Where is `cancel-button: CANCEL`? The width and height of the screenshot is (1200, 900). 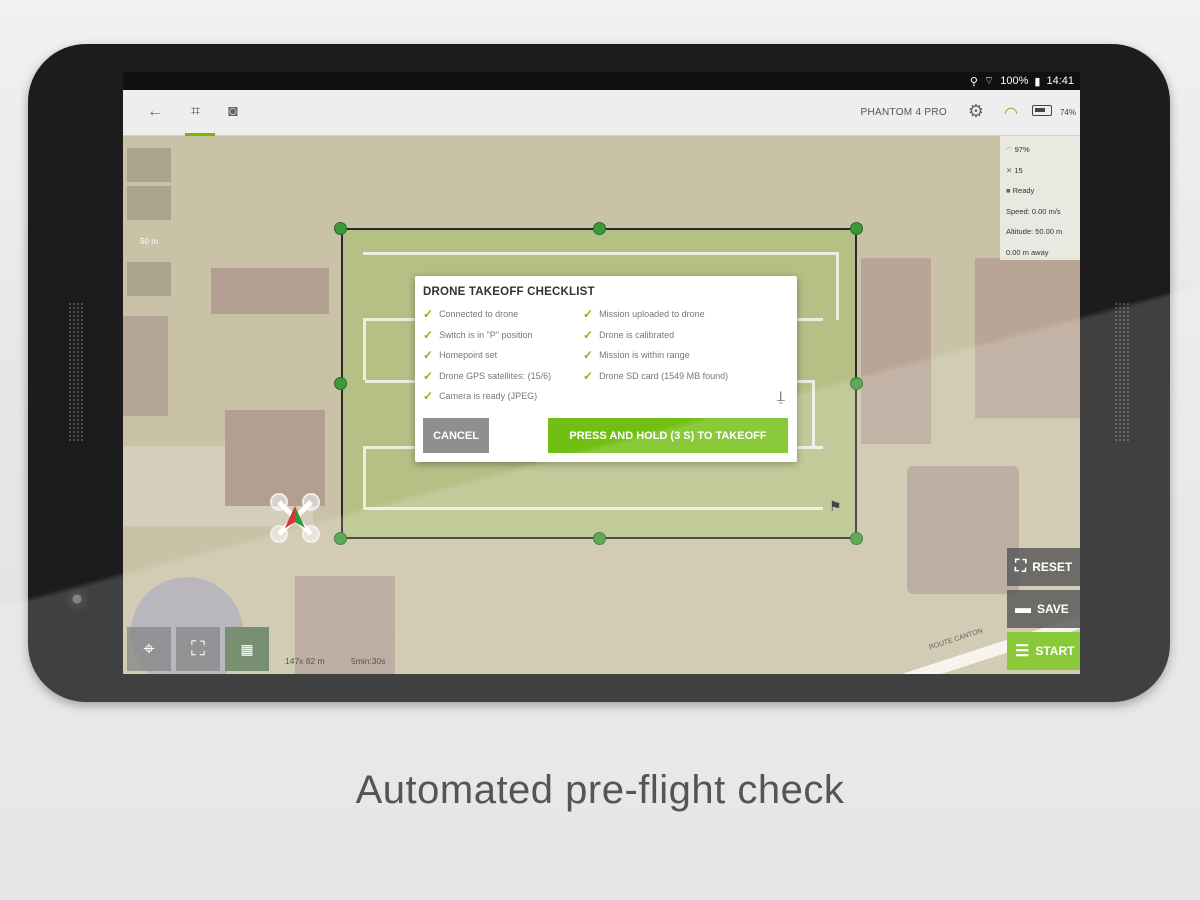 cancel-button: CANCEL is located at coordinates (456, 435).